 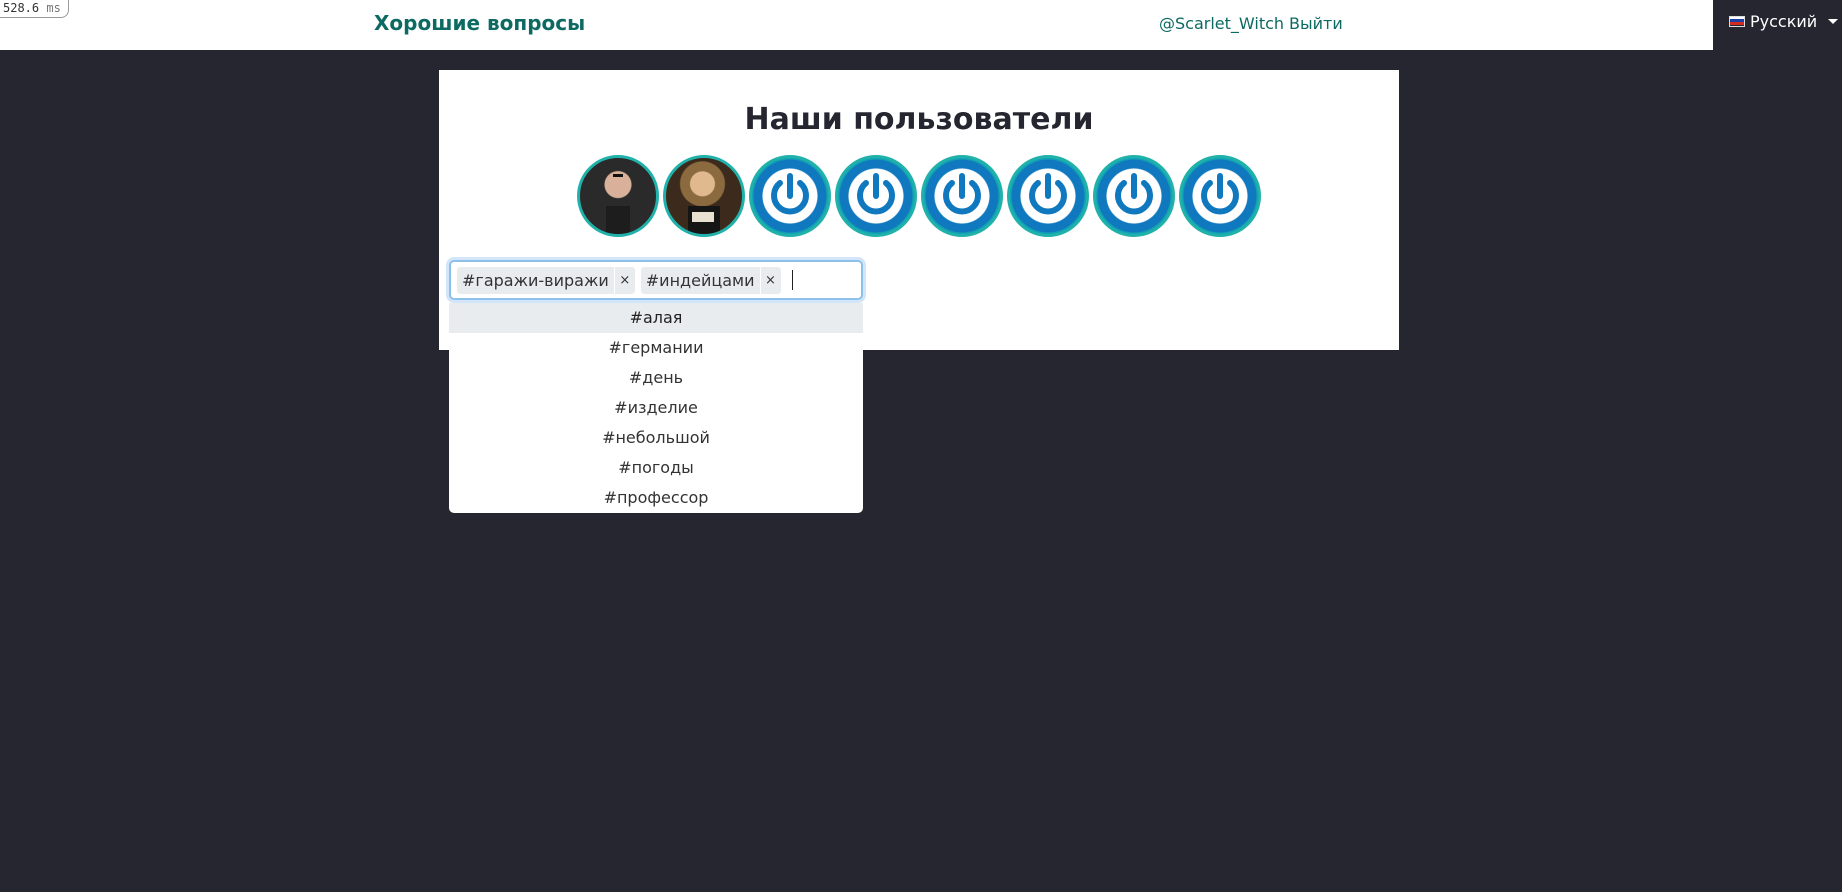 I want to click on suggestion-item: #изделие, so click(x=656, y=408).